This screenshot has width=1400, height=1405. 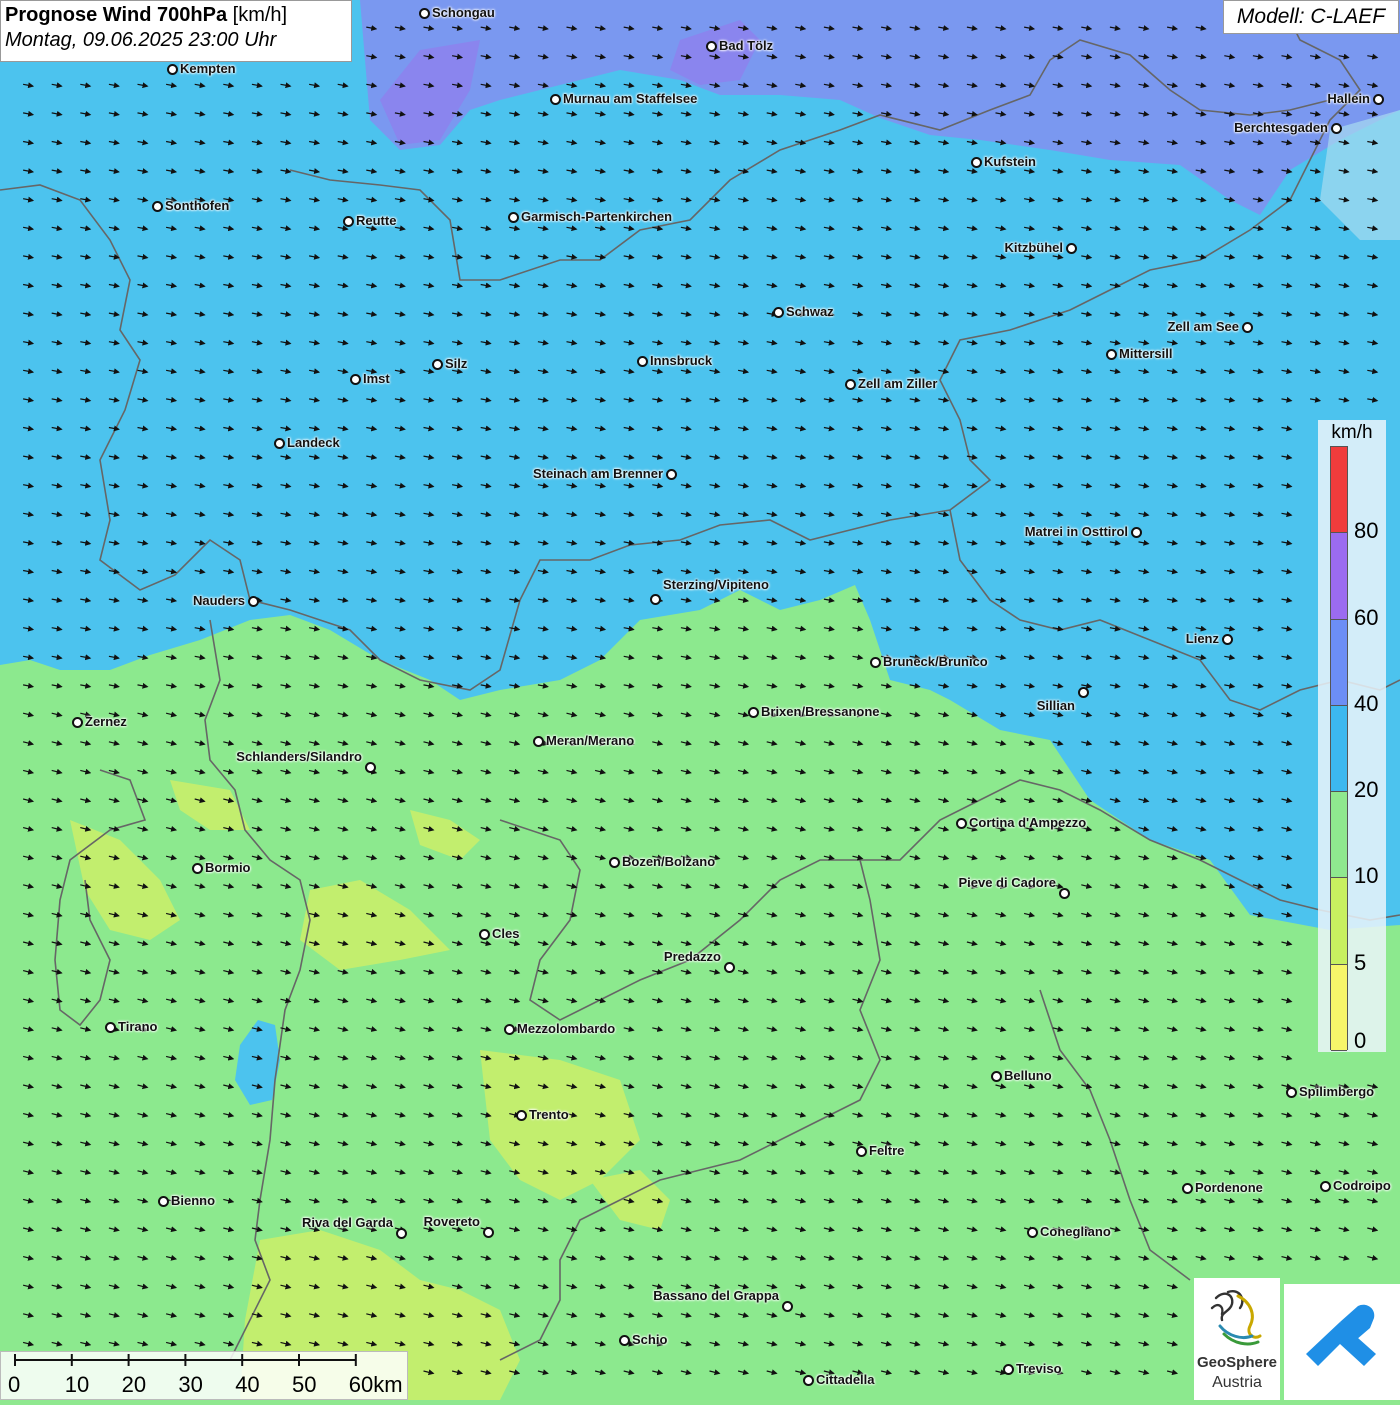 I want to click on legend-tick-label: 80, so click(x=1366, y=531).